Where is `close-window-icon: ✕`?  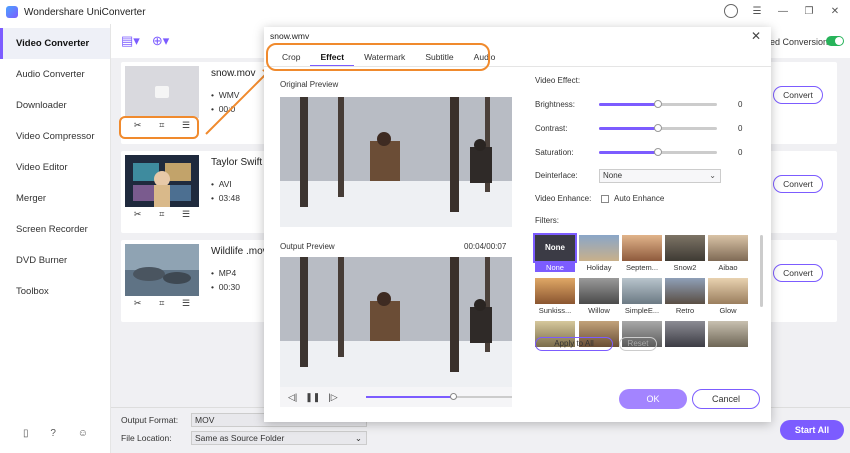
close-window-icon: ✕ is located at coordinates (835, 11).